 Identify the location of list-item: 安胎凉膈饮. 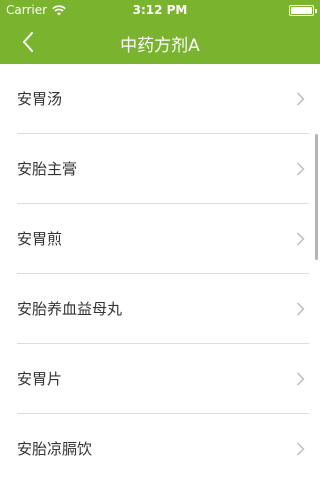
(160, 447).